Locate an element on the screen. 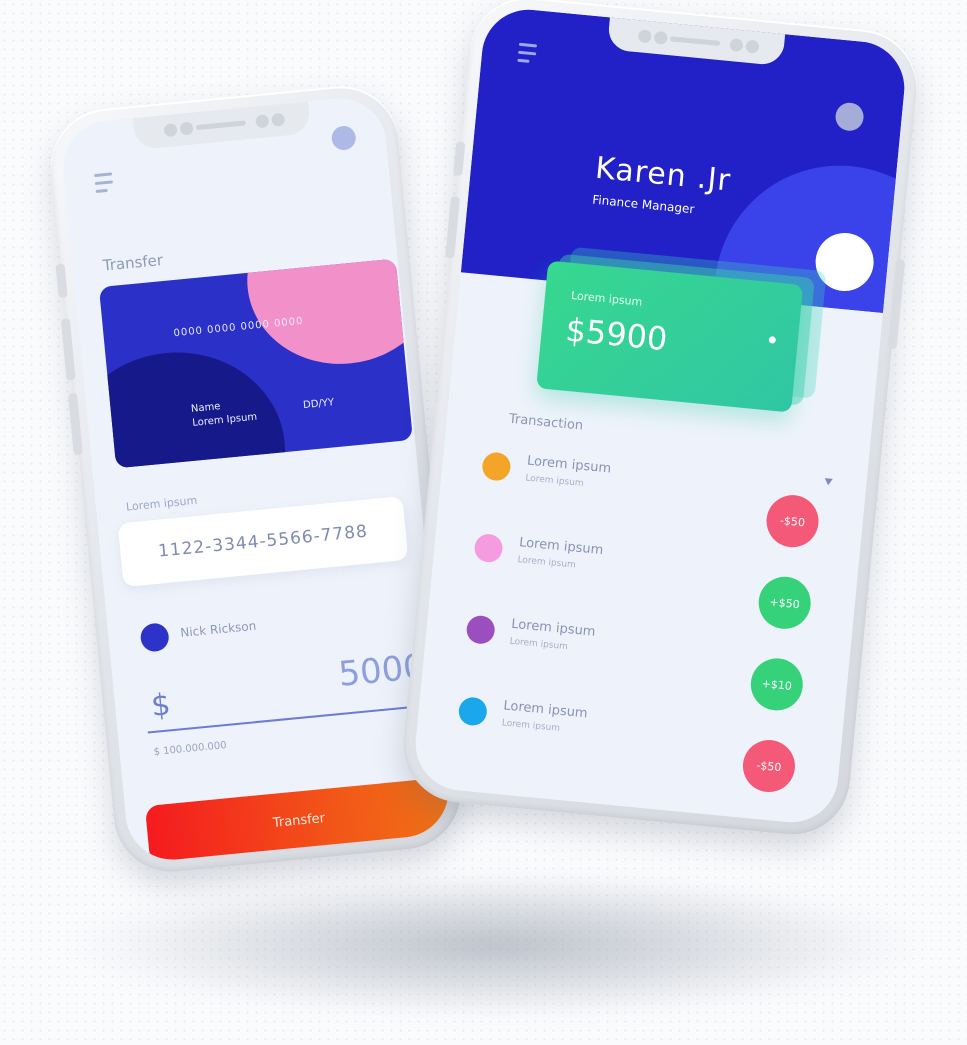  page-title: Transfer is located at coordinates (132, 262).